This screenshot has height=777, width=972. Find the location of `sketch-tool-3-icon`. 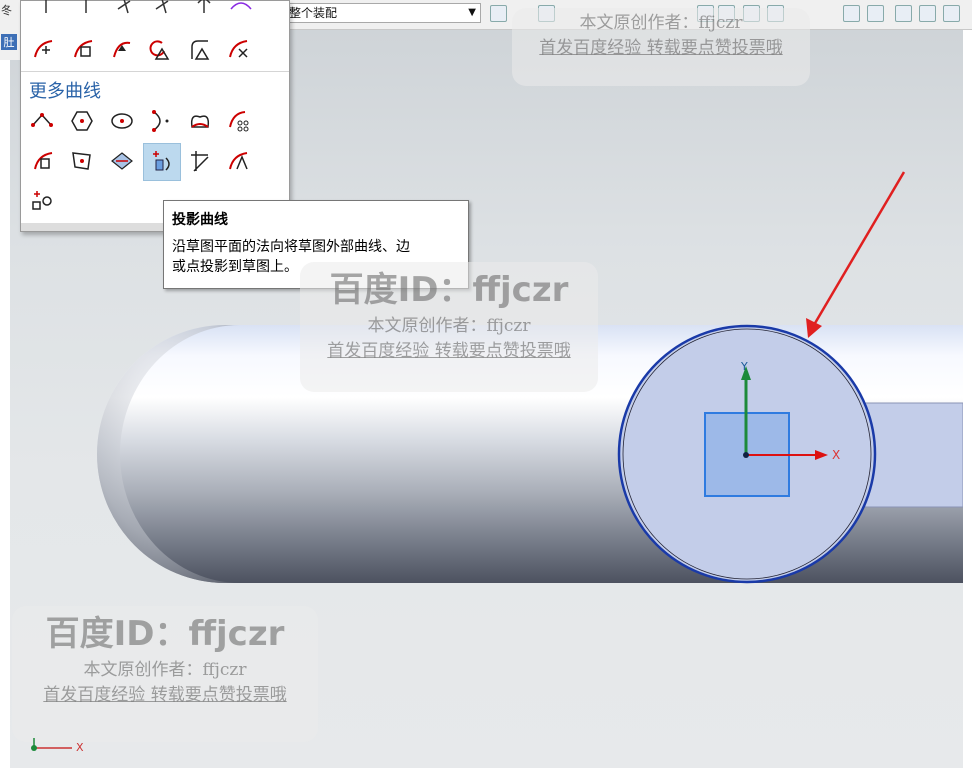

sketch-tool-3-icon is located at coordinates (124, 10).